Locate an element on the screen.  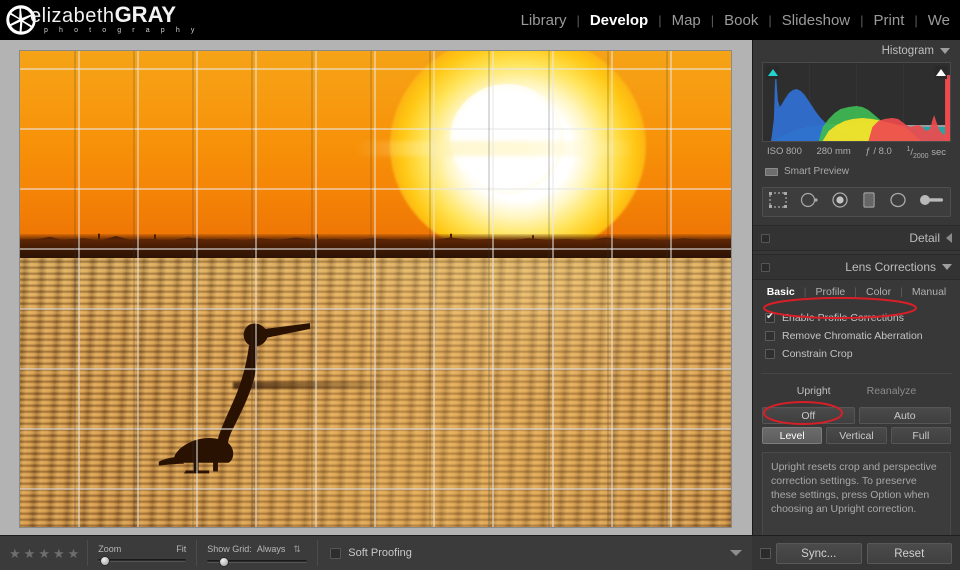
tab-basic: Basic is located at coordinates (781, 292).